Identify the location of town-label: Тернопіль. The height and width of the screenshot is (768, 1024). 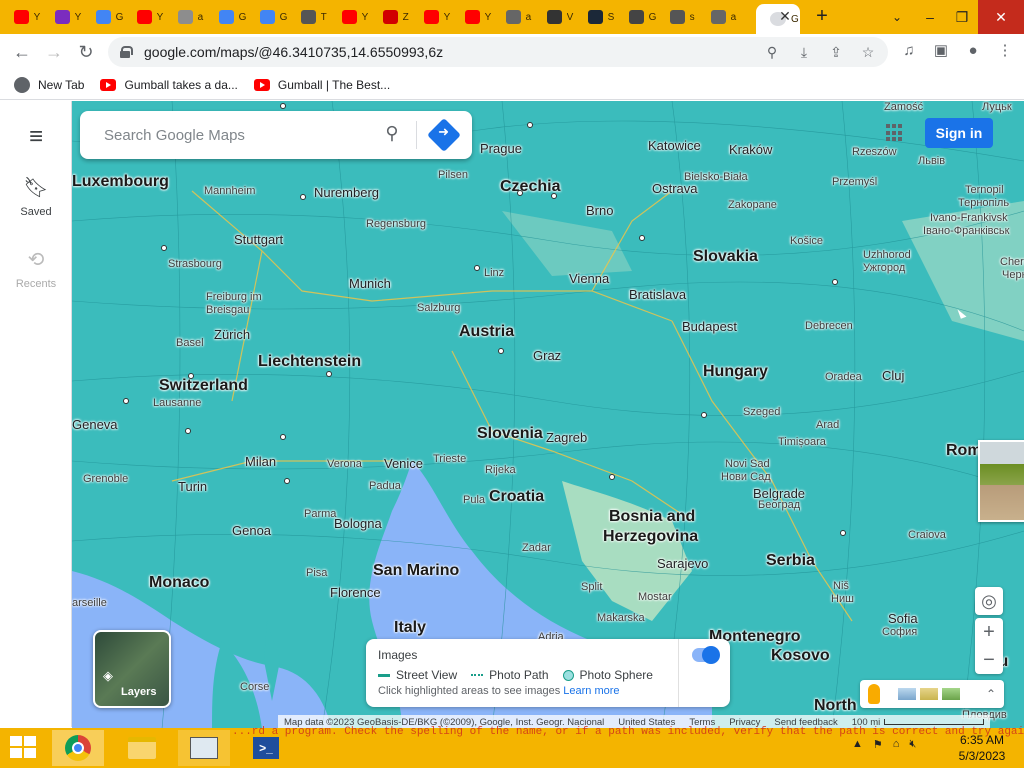
(983, 203).